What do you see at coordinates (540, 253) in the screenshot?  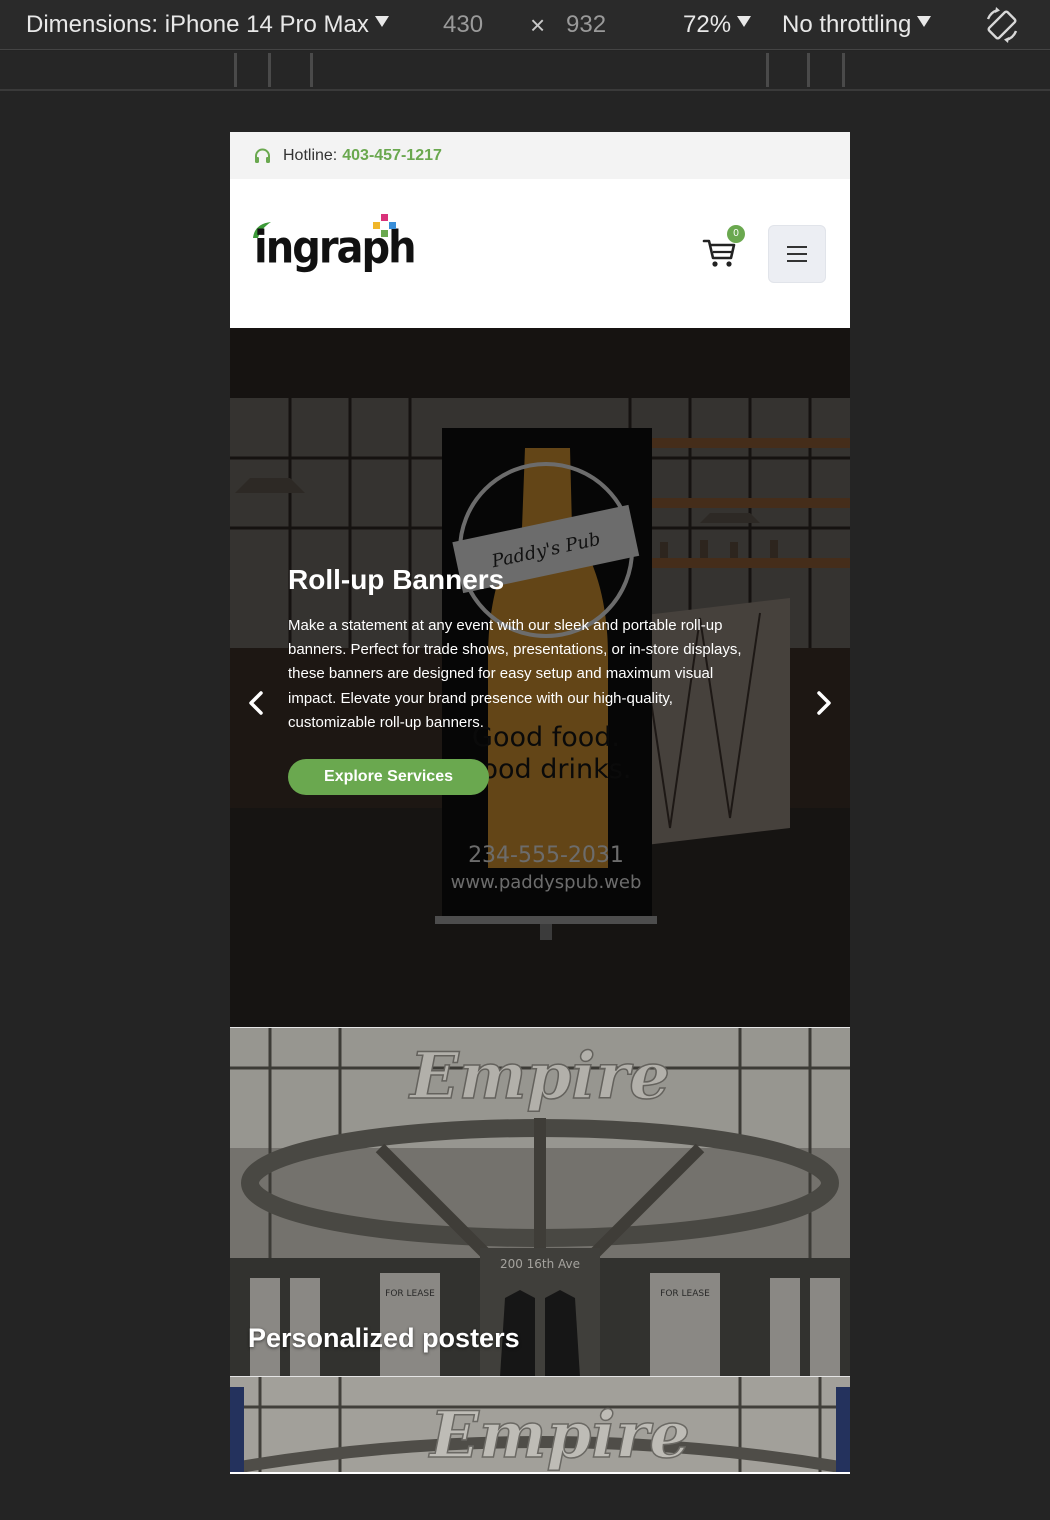 I see `site-header: ingraph 0` at bounding box center [540, 253].